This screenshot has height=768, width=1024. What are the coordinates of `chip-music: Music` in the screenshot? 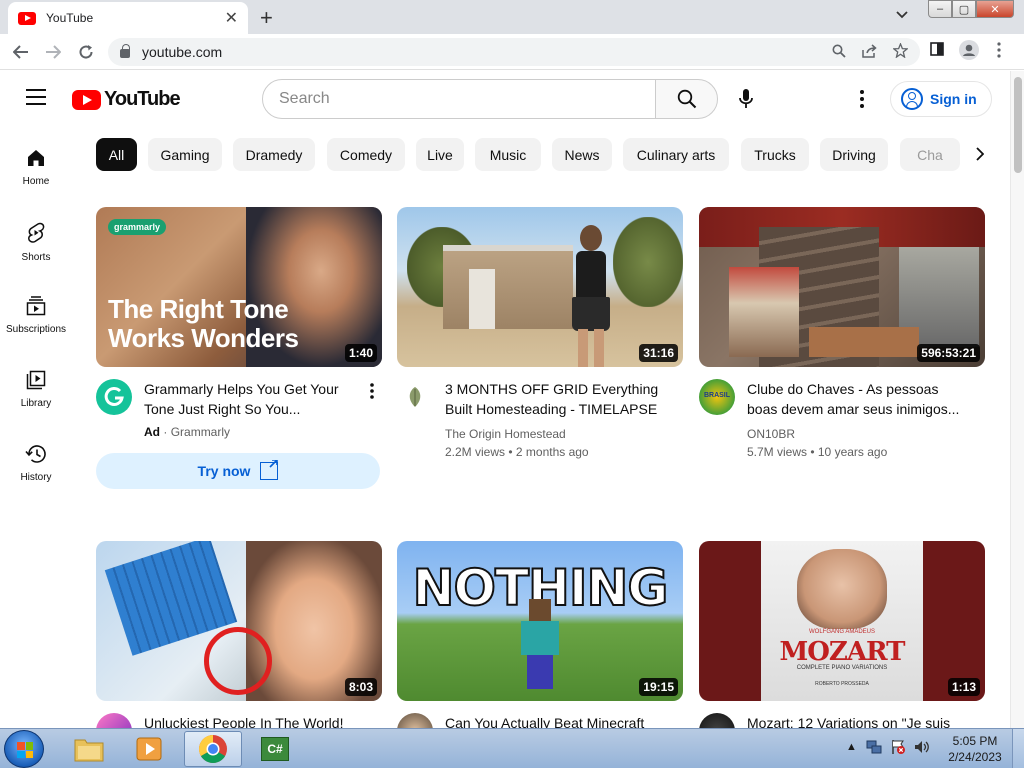 It's located at (508, 154).